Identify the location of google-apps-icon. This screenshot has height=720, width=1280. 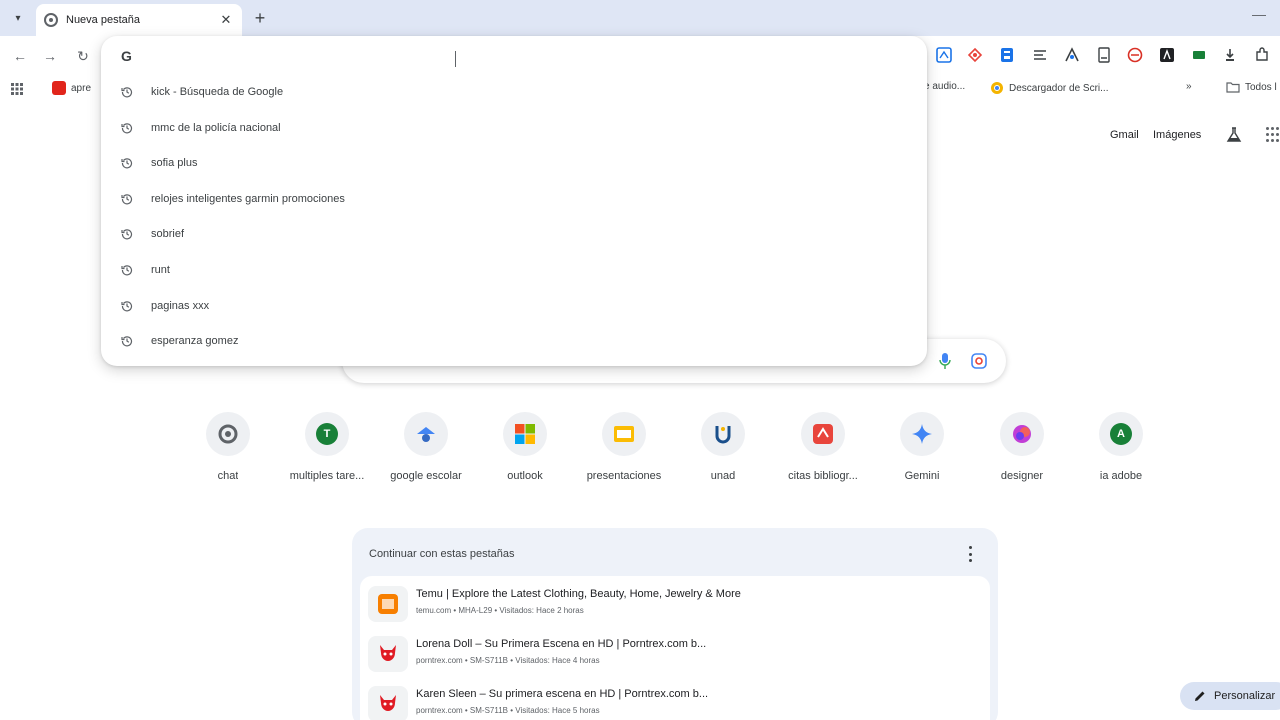
(1273, 135).